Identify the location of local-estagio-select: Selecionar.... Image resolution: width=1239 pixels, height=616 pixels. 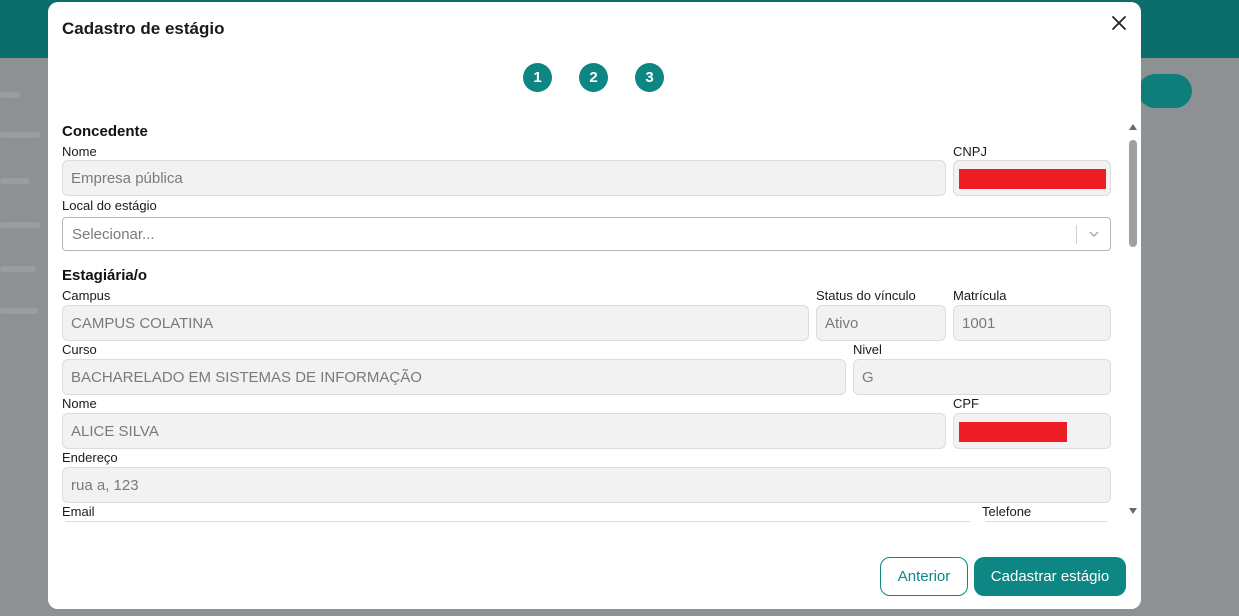
(586, 234).